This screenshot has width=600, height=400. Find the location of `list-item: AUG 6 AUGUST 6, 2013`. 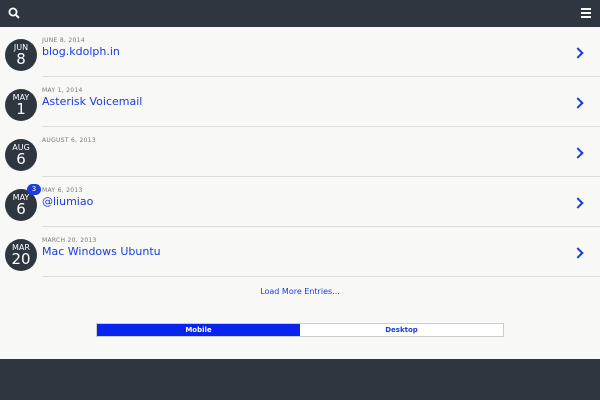

list-item: AUG 6 AUGUST 6, 2013 is located at coordinates (300, 152).